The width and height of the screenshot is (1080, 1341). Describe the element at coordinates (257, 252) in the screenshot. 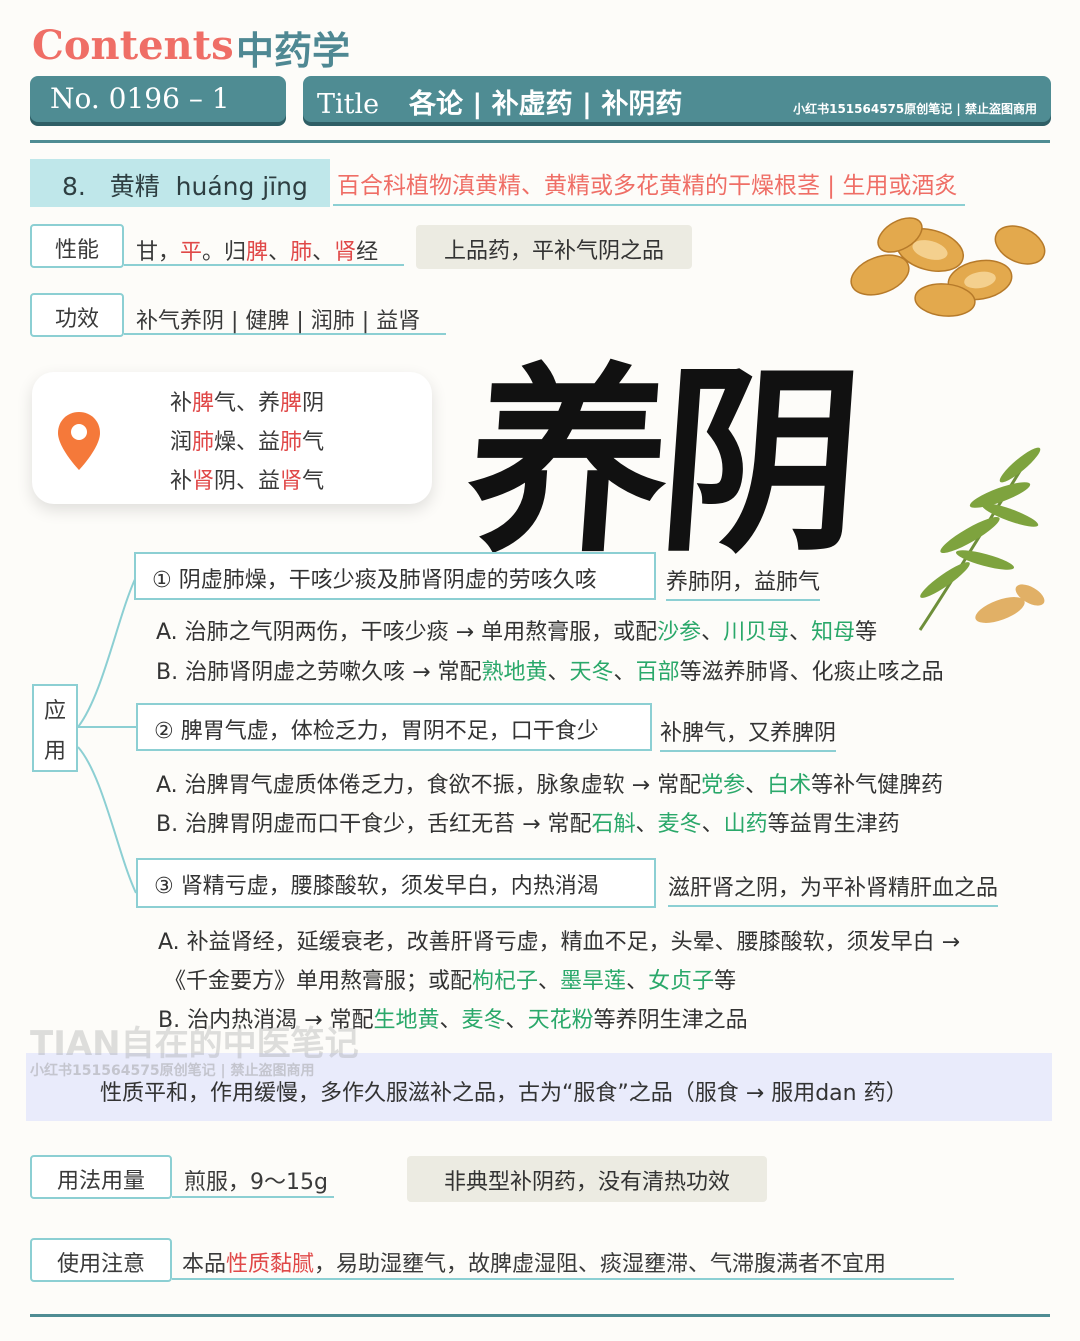

I see `meridian-spleen: 脾` at that location.